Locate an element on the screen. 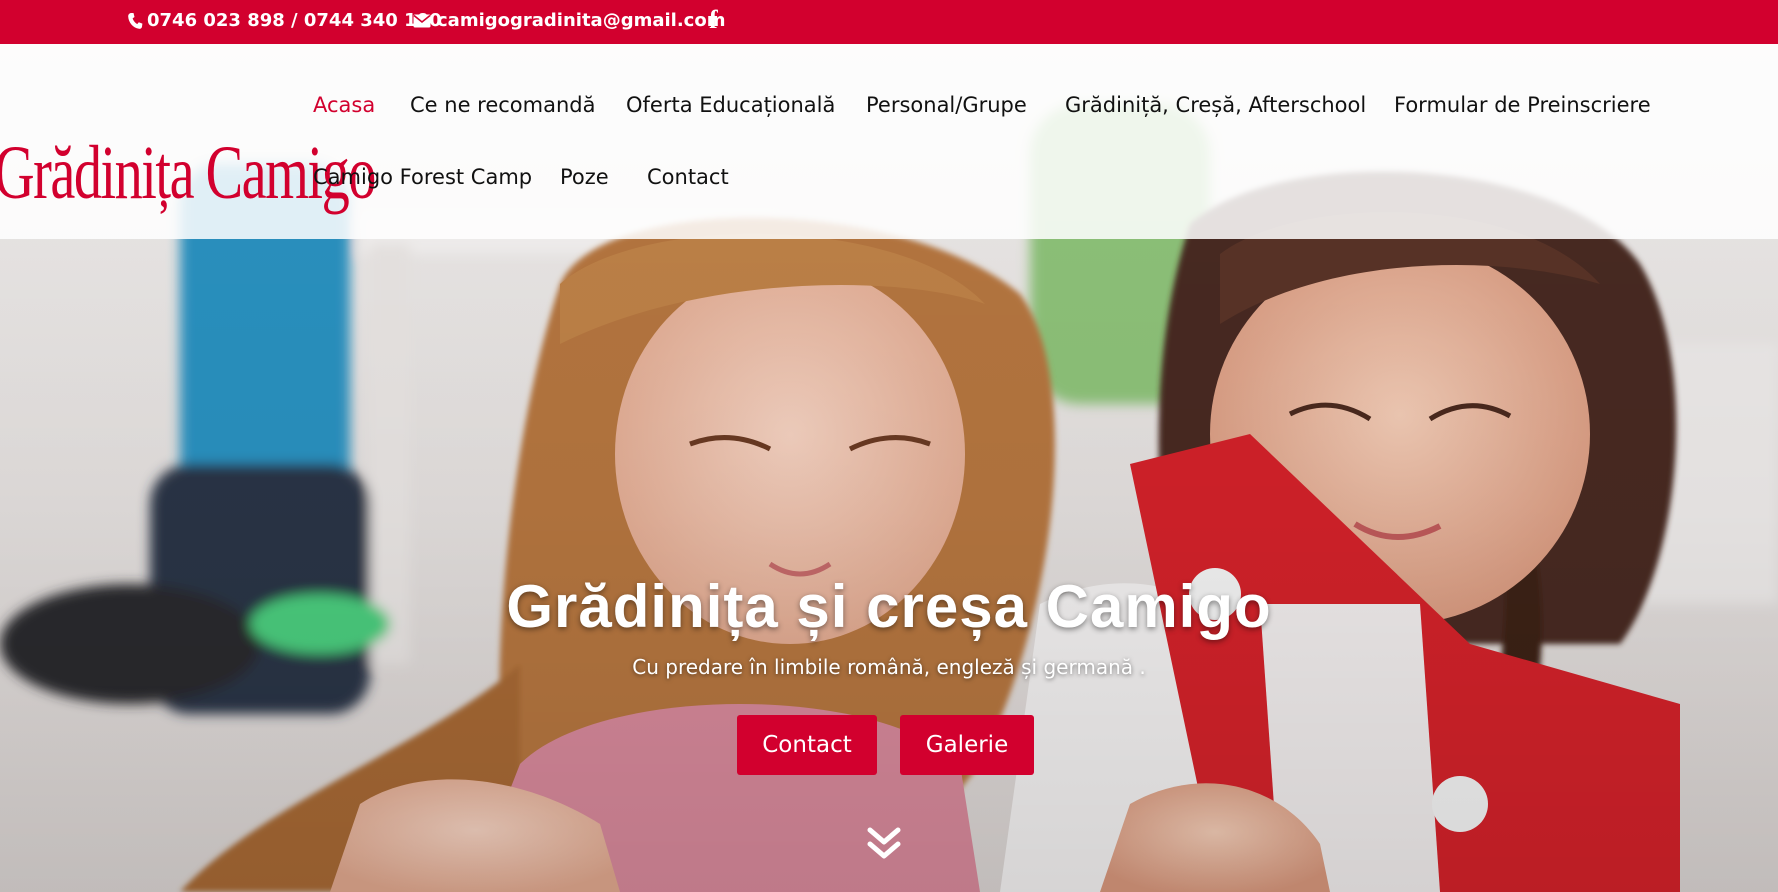 The height and width of the screenshot is (892, 1778). nav-item-acasa: Acasa is located at coordinates (344, 105).